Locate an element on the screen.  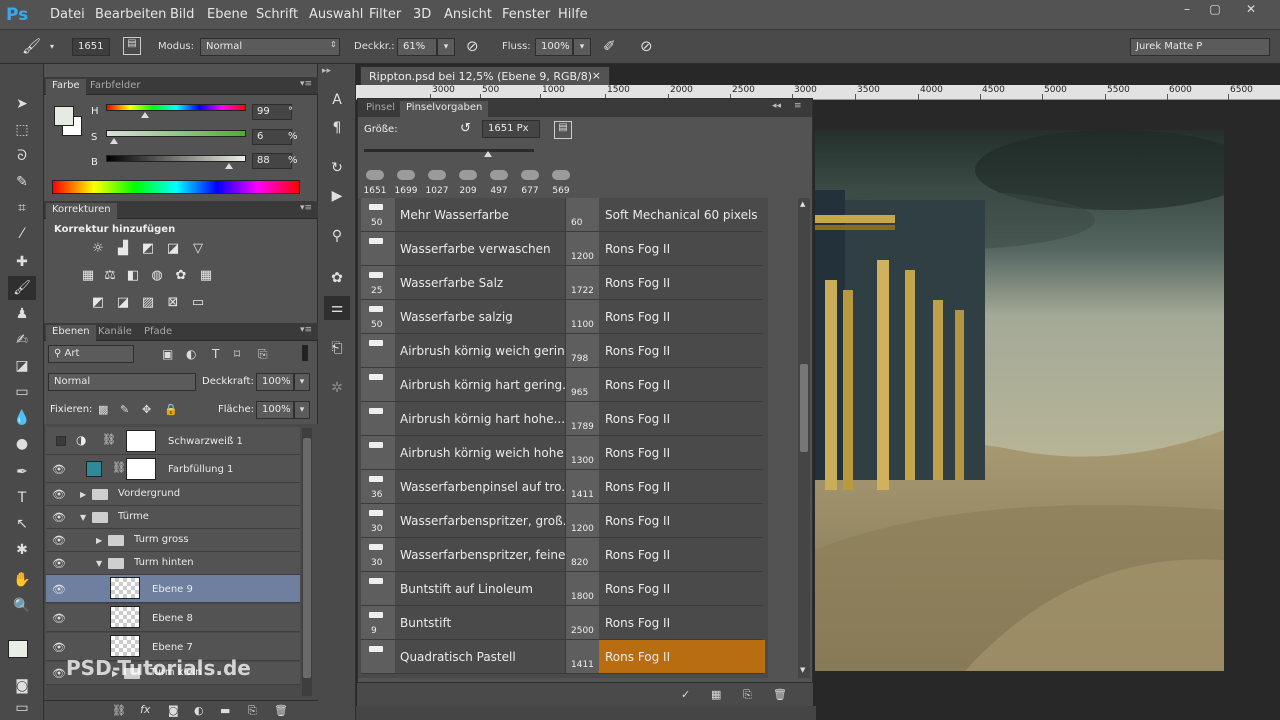
lock-pixels-icon: ✎ is located at coordinates (124, 409).